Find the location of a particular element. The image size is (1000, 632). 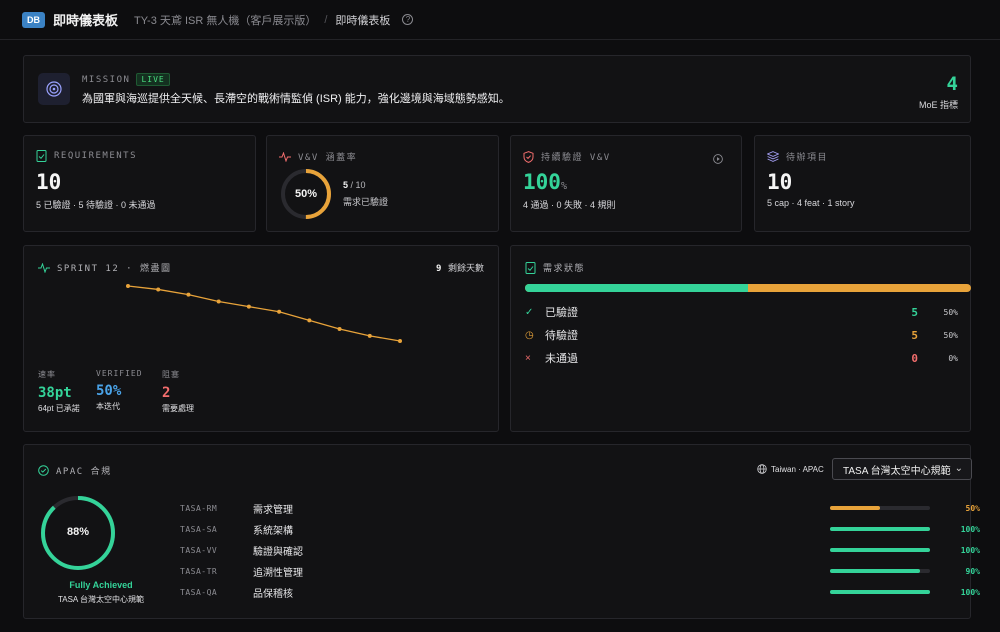

compliance-name: 驗證與確認 is located at coordinates (278, 552).